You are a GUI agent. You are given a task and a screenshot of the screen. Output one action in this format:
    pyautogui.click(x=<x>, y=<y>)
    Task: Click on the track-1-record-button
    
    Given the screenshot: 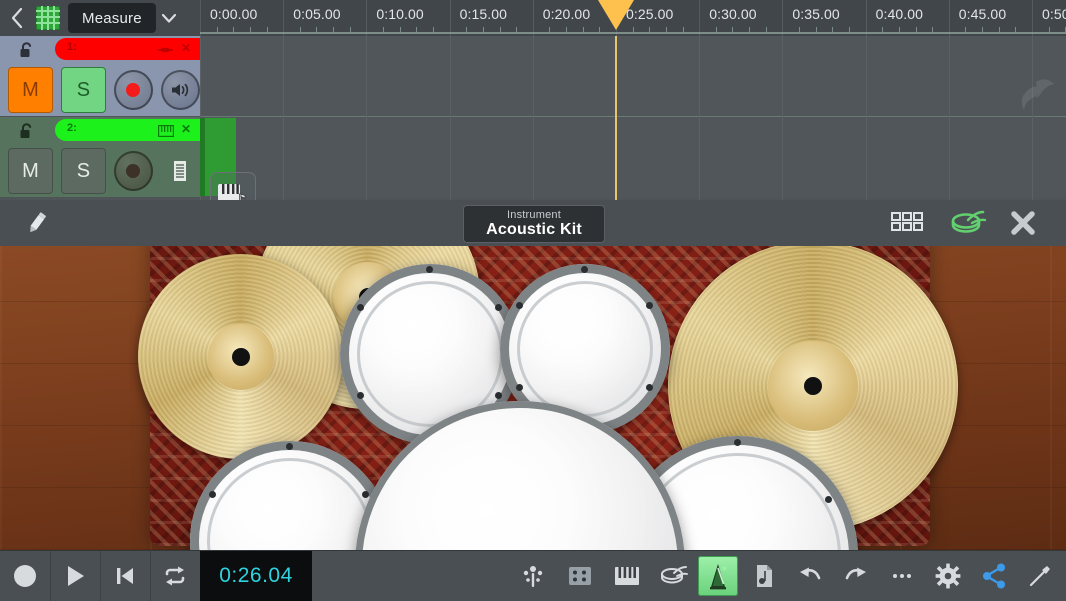 What is the action you would take?
    pyautogui.click(x=133, y=90)
    